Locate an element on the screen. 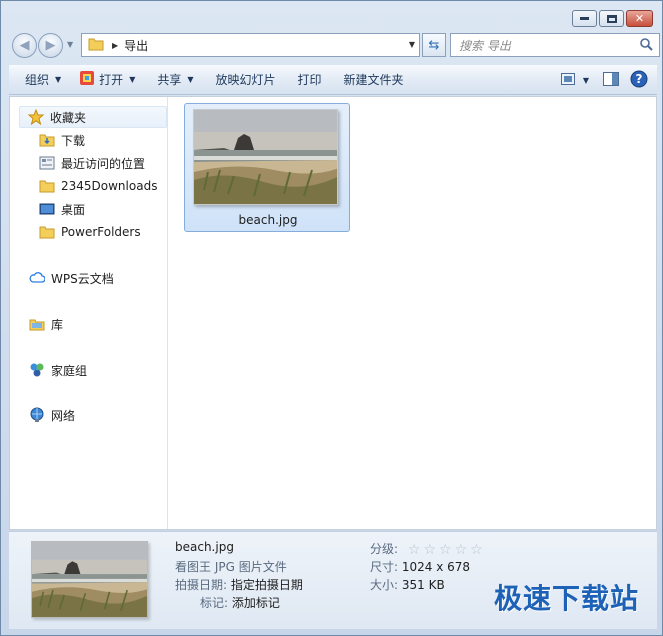  downloads-folder-icon is located at coordinates (47, 140).